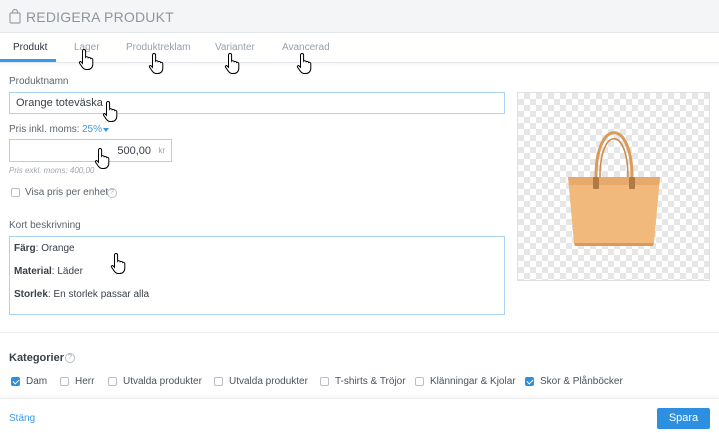  What do you see at coordinates (59, 103) in the screenshot?
I see `product-name-value: Orange toteväska` at bounding box center [59, 103].